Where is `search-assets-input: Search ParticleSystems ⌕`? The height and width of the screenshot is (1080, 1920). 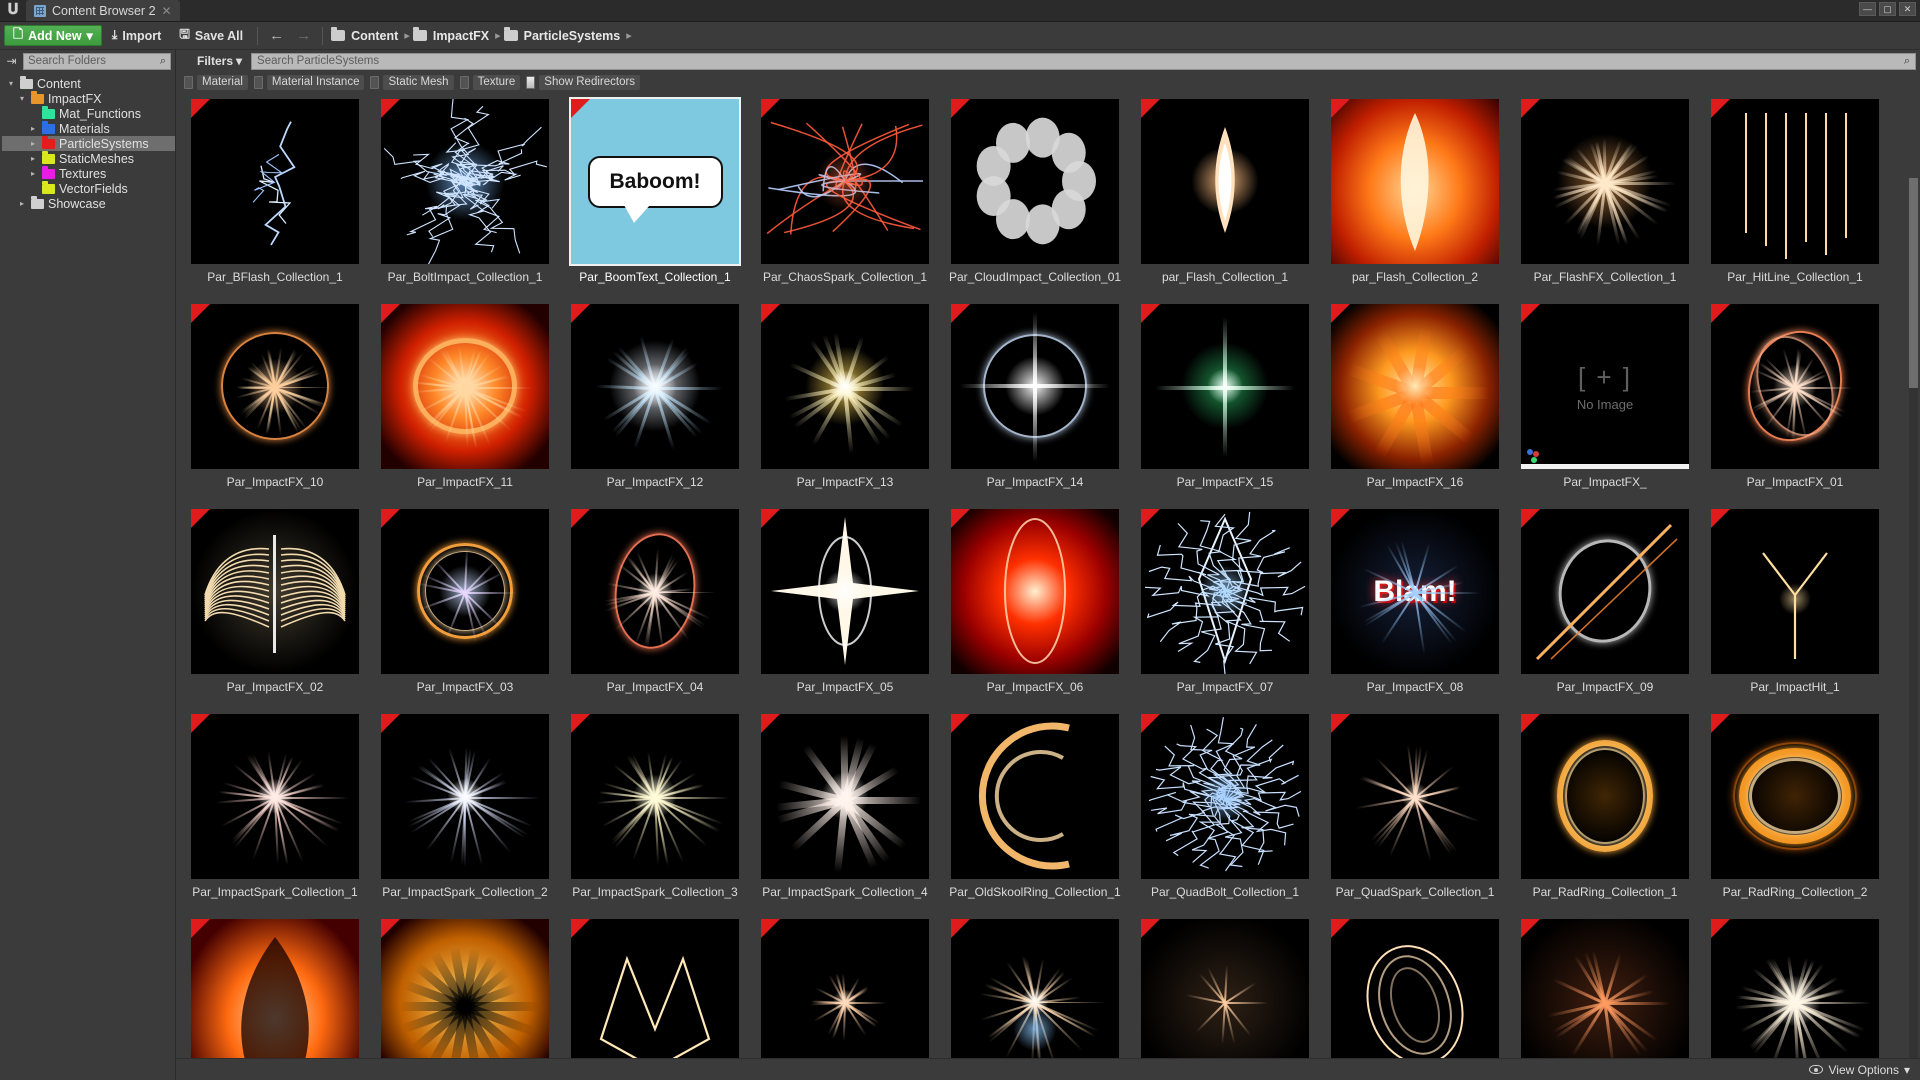 search-assets-input: Search ParticleSystems ⌕ is located at coordinates (1083, 61).